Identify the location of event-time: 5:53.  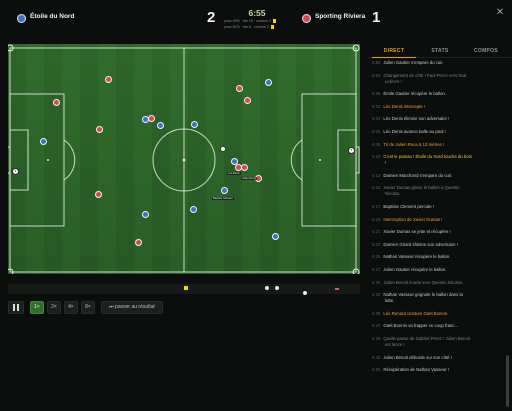
(376, 75).